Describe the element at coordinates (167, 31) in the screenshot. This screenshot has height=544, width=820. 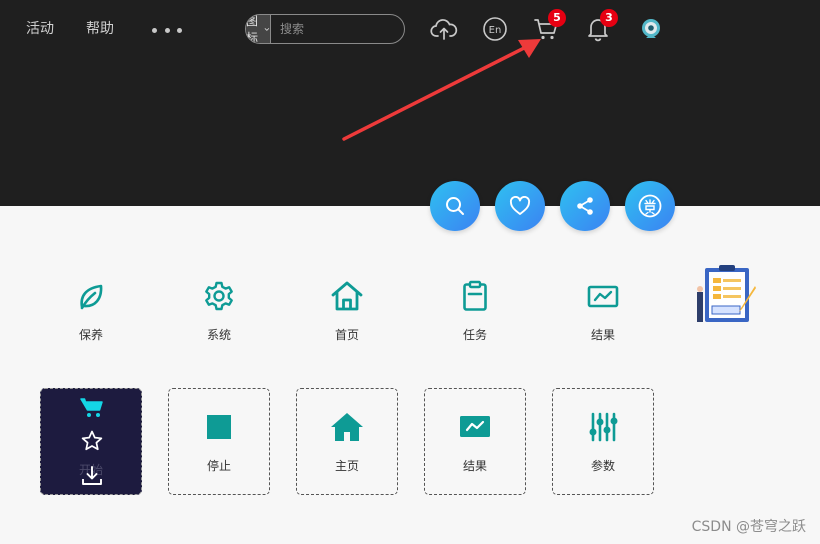
I see `more-icon` at that location.